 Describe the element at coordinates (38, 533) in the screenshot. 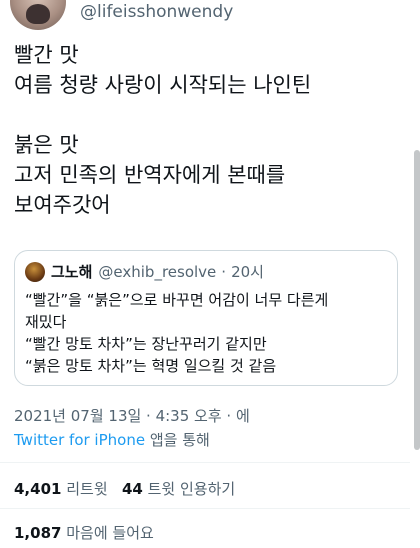

I see `likes-count: 1,087` at that location.